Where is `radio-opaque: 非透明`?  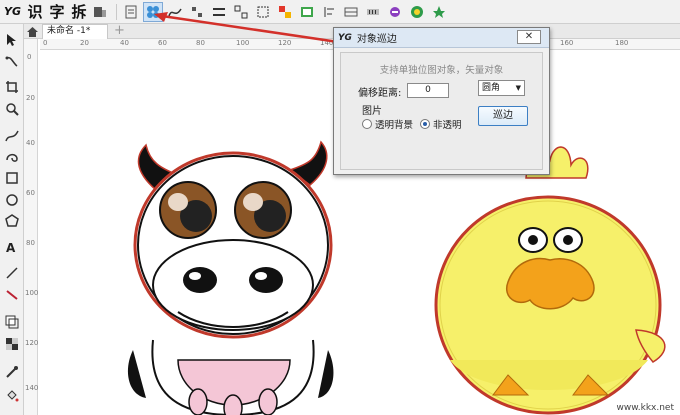
radio-opaque: 非透明 is located at coordinates (441, 124).